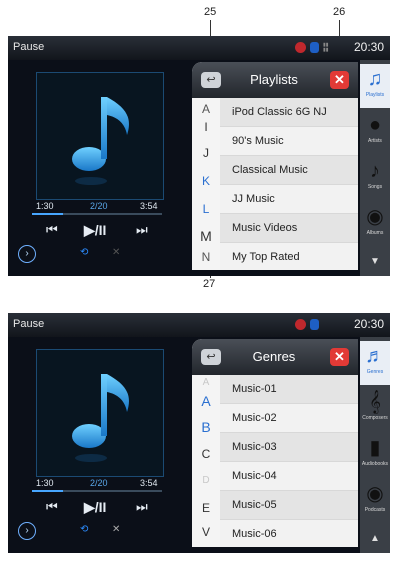  Describe the element at coordinates (375, 402) in the screenshot. I see `composer-icon: 𝄞` at that location.